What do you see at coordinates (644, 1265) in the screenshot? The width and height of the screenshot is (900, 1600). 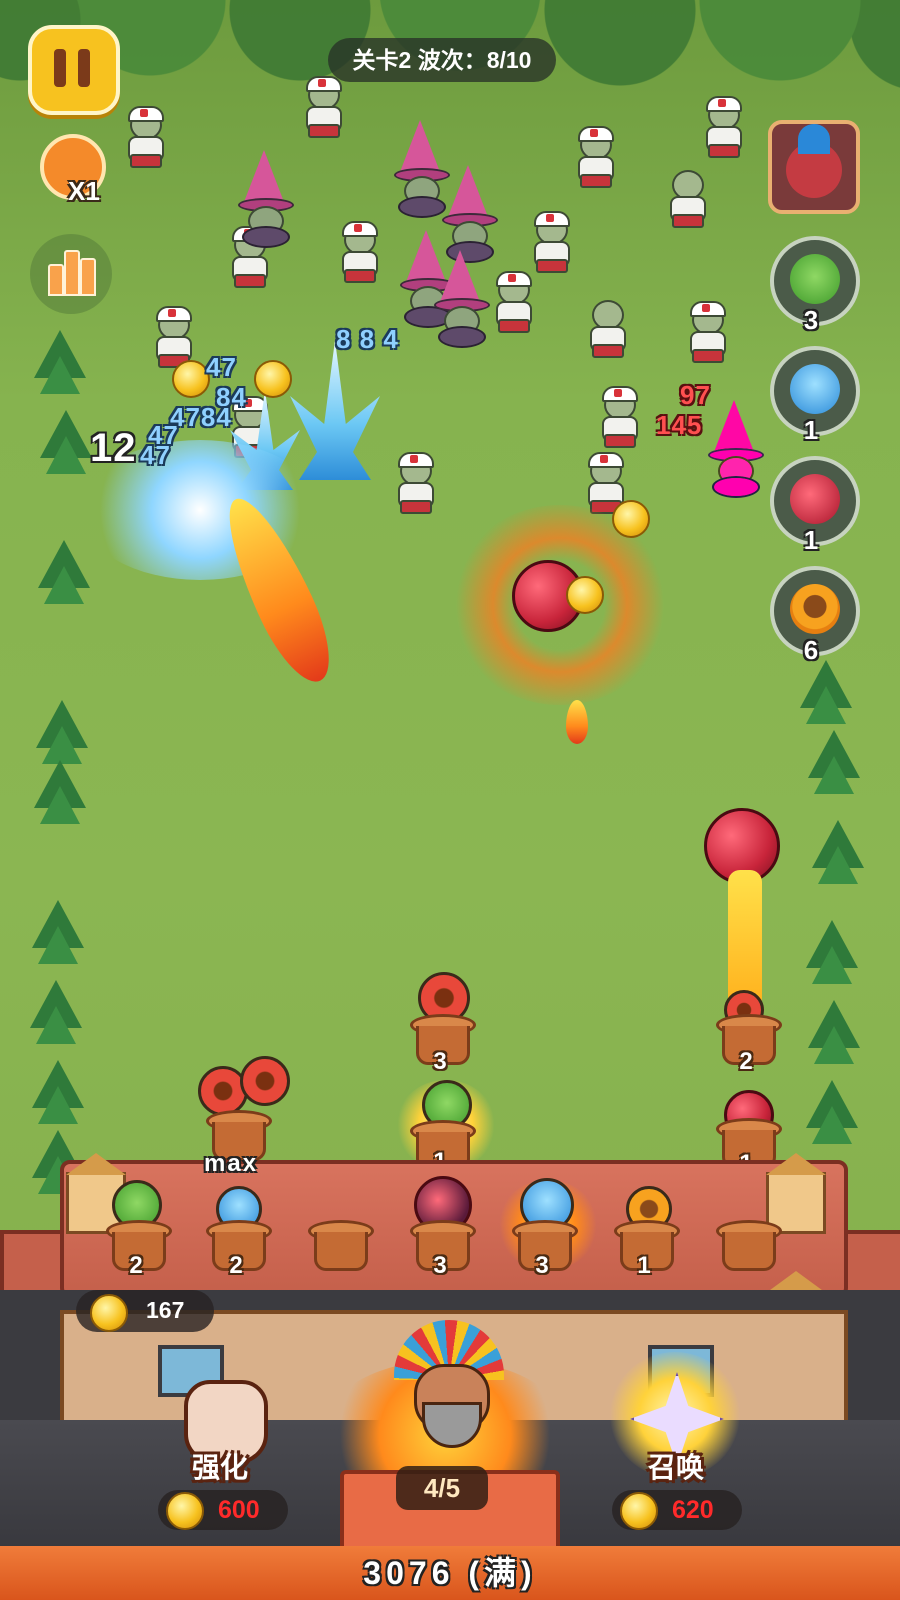 I see `plant-level: 1` at bounding box center [644, 1265].